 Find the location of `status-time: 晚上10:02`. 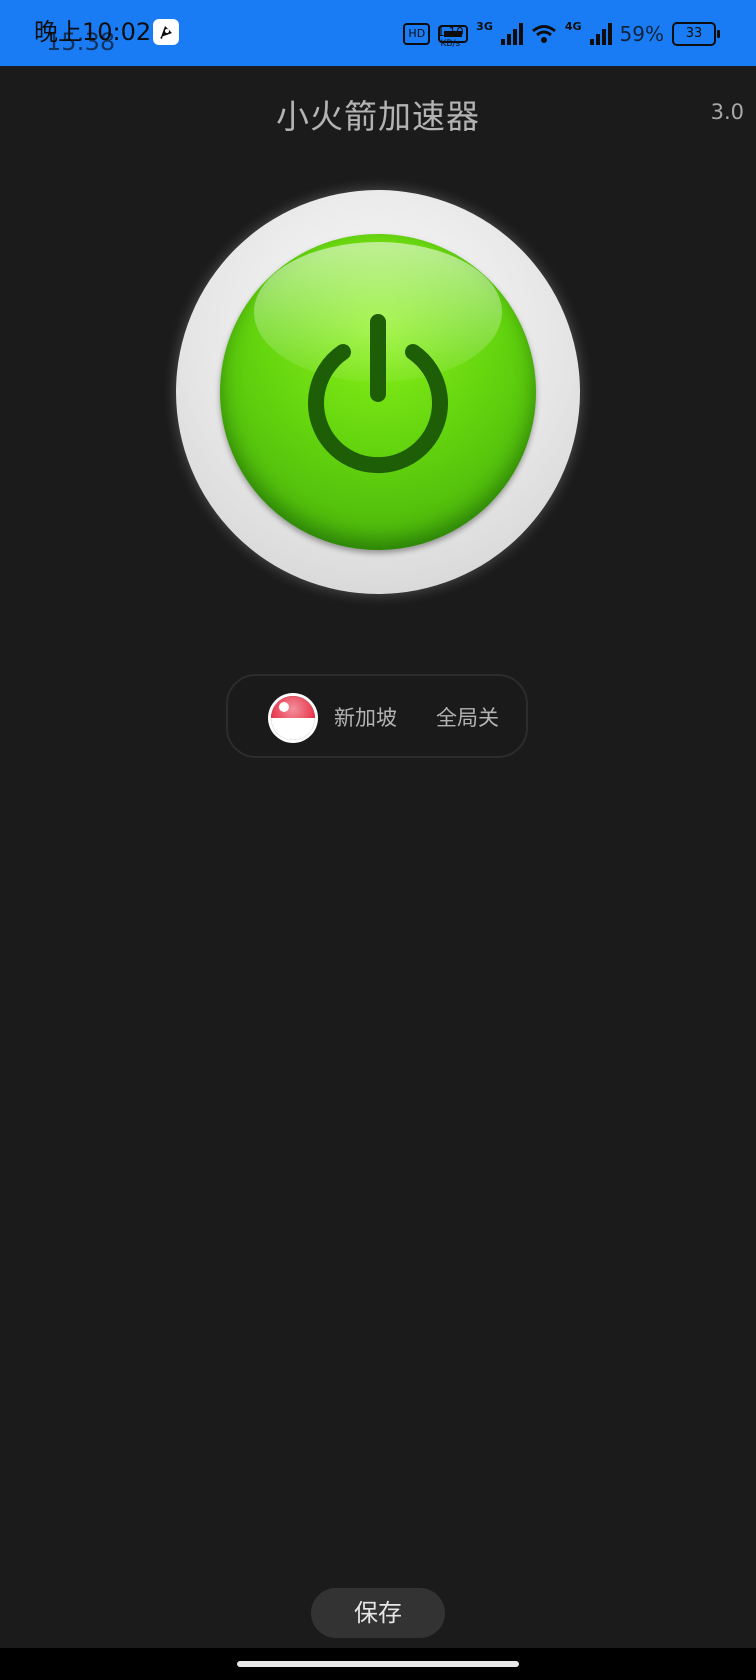

status-time: 晚上10:02 is located at coordinates (93, 32).